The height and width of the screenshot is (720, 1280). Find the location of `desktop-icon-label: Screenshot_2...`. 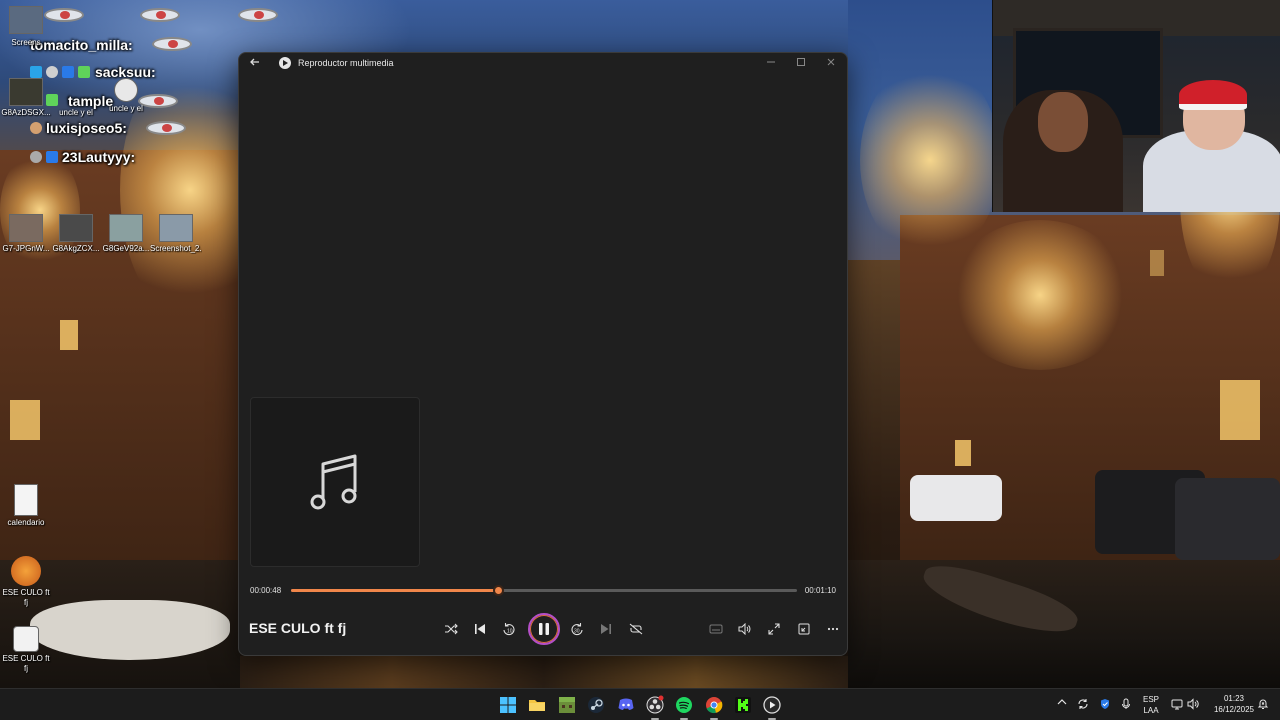

desktop-icon-label: Screenshot_2... is located at coordinates (176, 248).